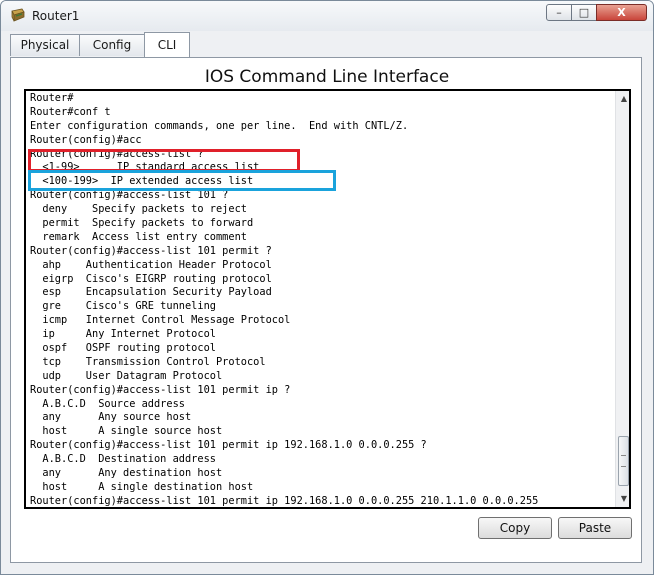 This screenshot has width=654, height=575. Describe the element at coordinates (164, 160) in the screenshot. I see `standard-acl-highlight` at that location.